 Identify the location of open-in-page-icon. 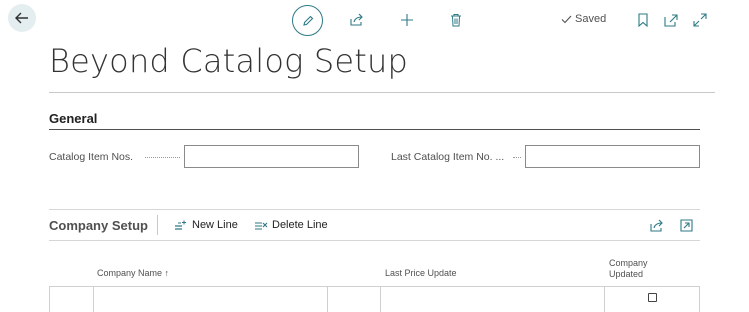
(686, 225).